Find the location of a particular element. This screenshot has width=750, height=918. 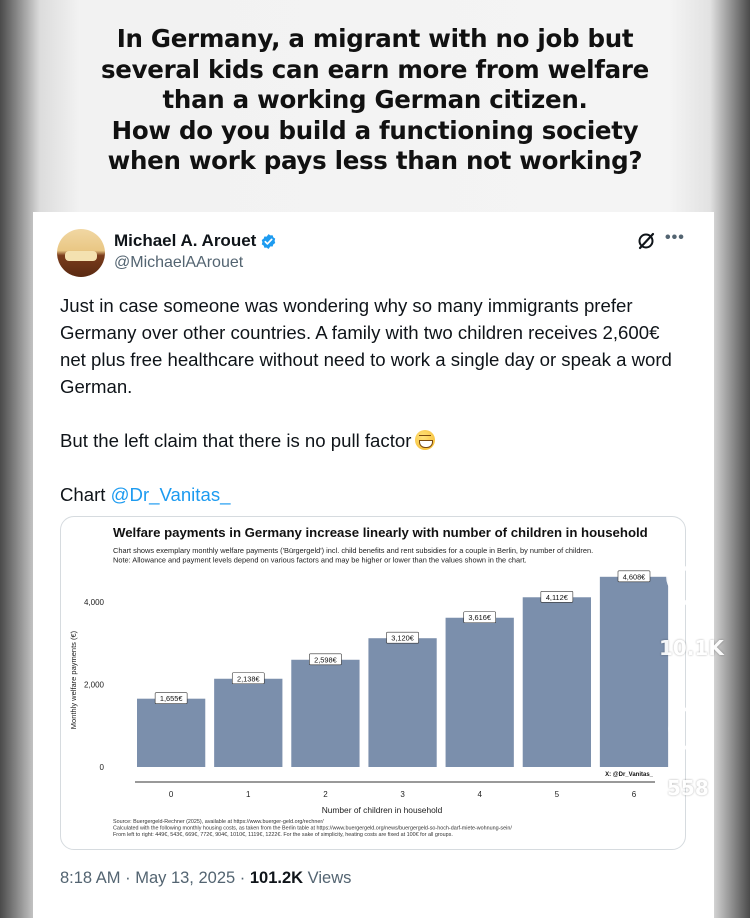

avatar is located at coordinates (81, 253).